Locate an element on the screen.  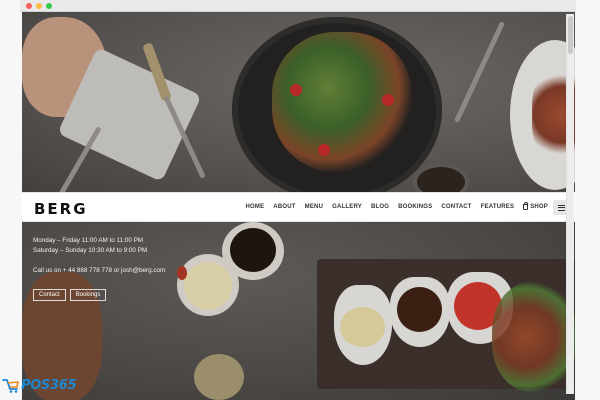
nav-item-blog: BLOG is located at coordinates (380, 207).